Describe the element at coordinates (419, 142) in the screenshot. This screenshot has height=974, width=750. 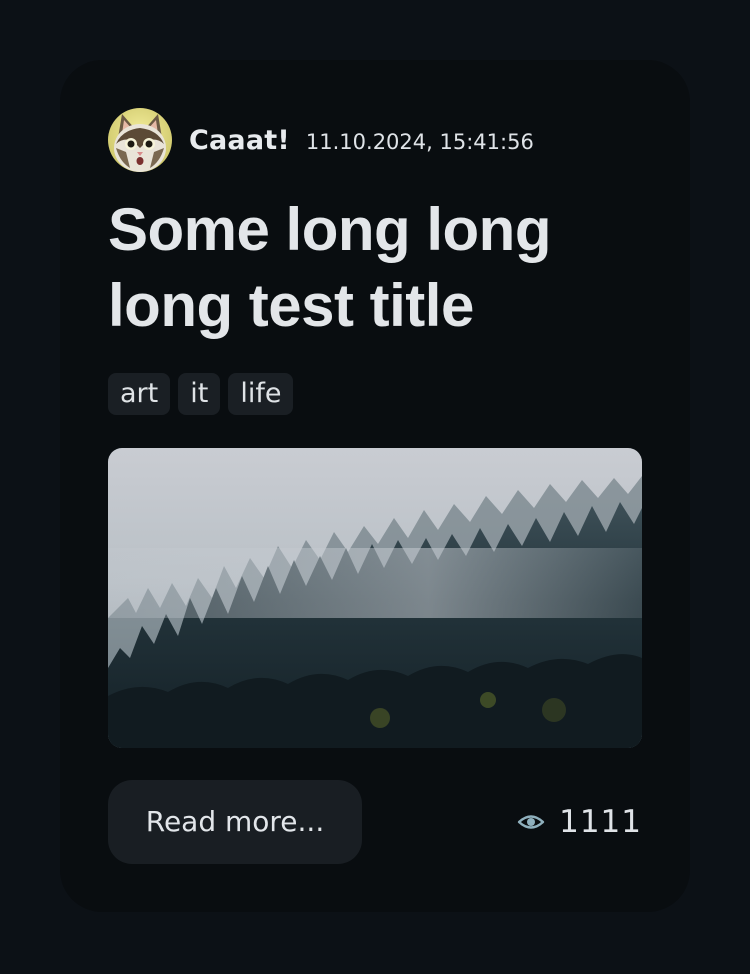
I see `post-date: 11.10.2024, 15:41:56` at that location.